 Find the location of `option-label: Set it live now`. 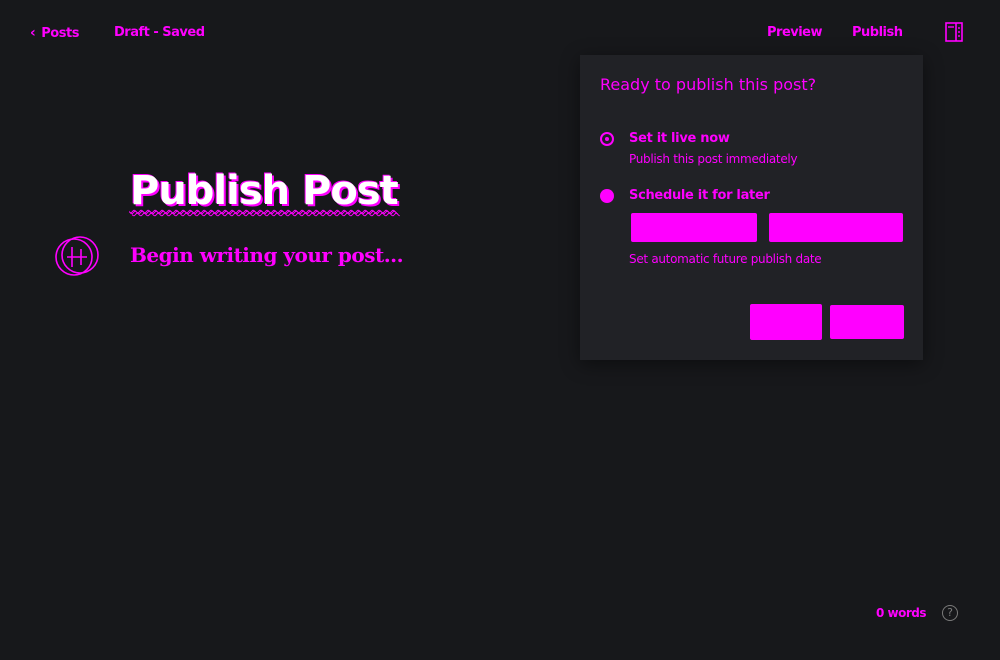

option-label: Set it live now is located at coordinates (679, 138).